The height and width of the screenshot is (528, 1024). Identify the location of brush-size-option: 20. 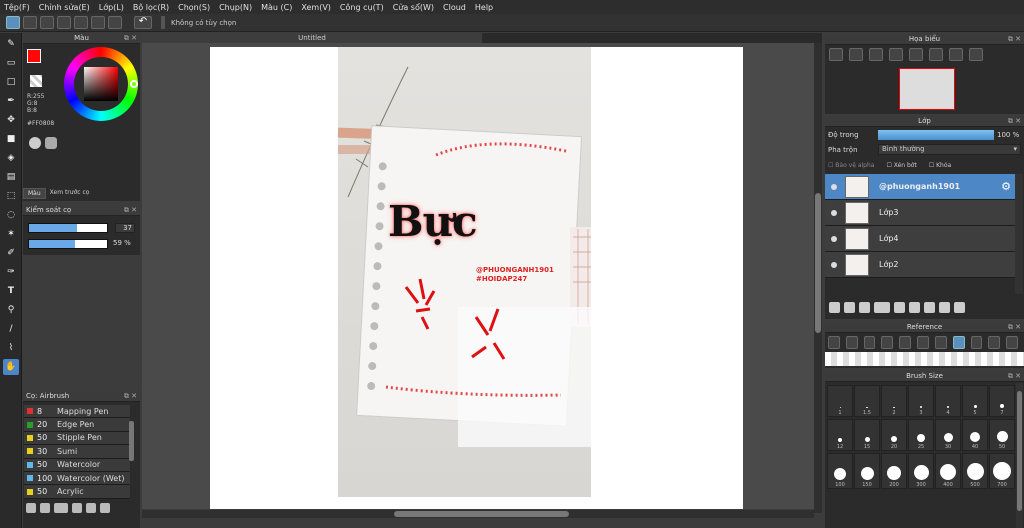
(894, 435).